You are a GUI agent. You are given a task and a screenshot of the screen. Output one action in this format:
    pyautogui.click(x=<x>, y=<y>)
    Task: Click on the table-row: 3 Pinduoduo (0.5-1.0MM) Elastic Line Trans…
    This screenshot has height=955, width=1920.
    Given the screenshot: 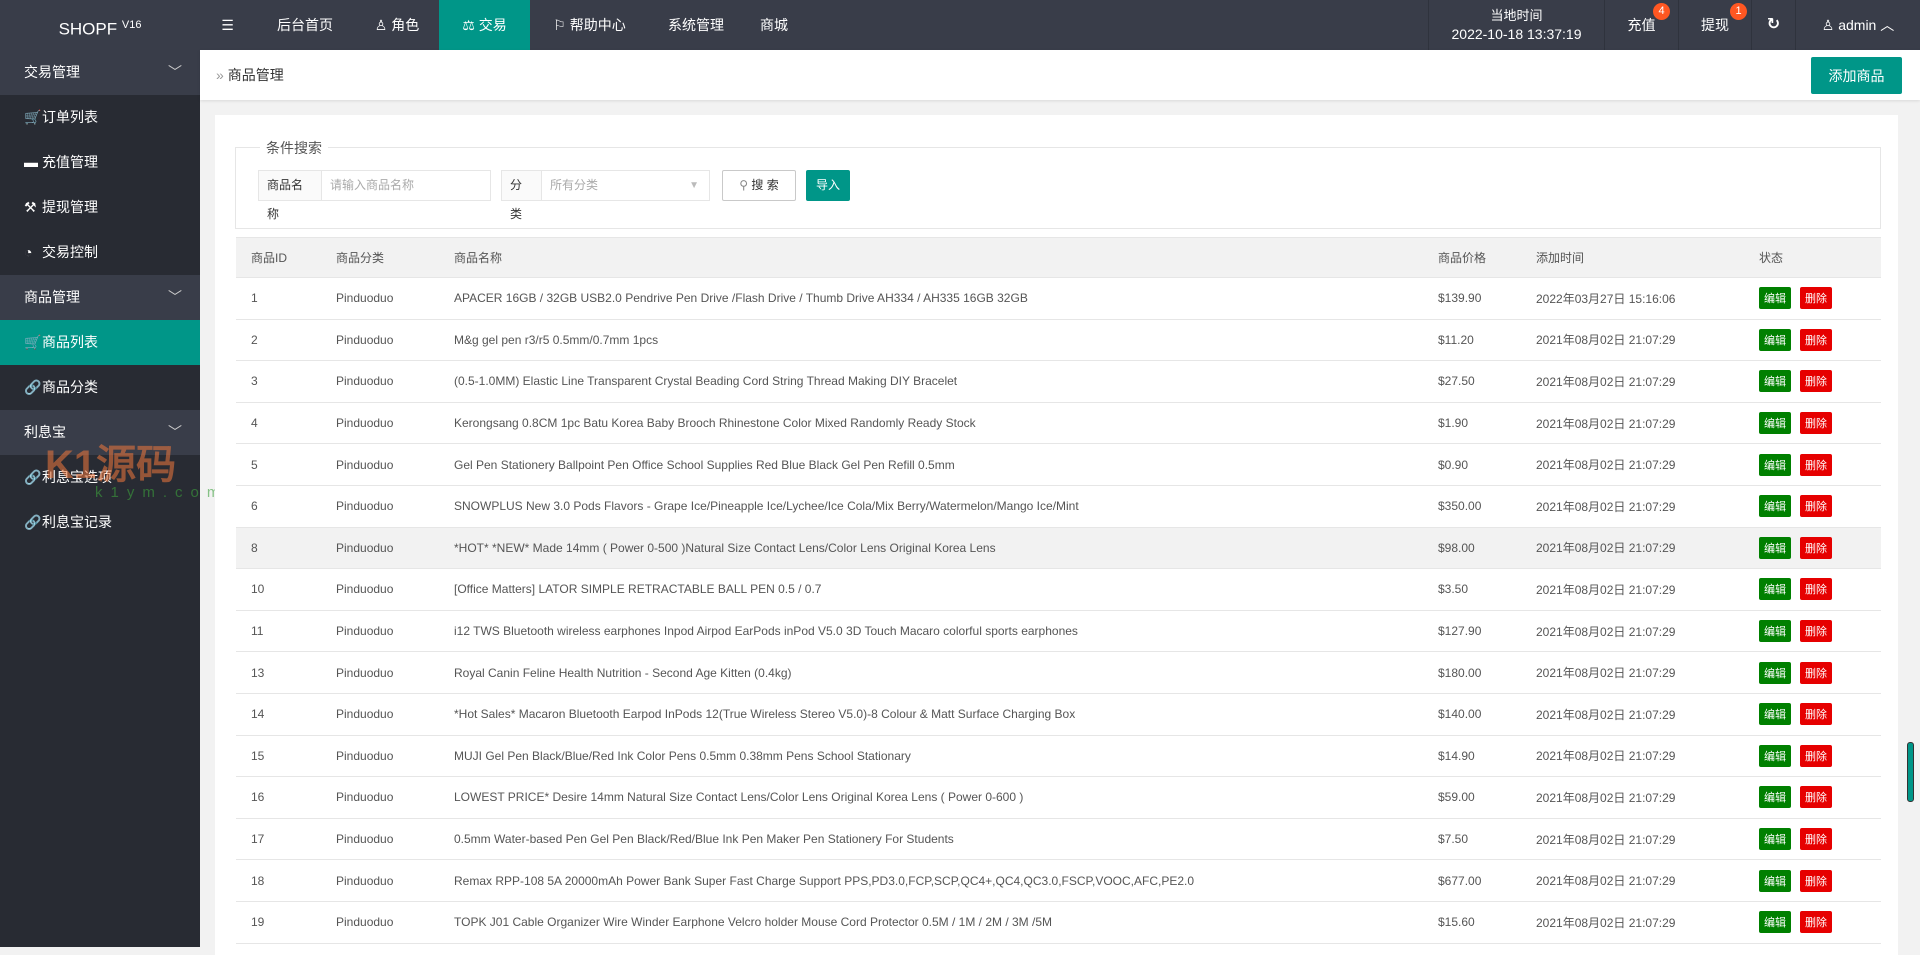 What is the action you would take?
    pyautogui.click(x=1058, y=381)
    